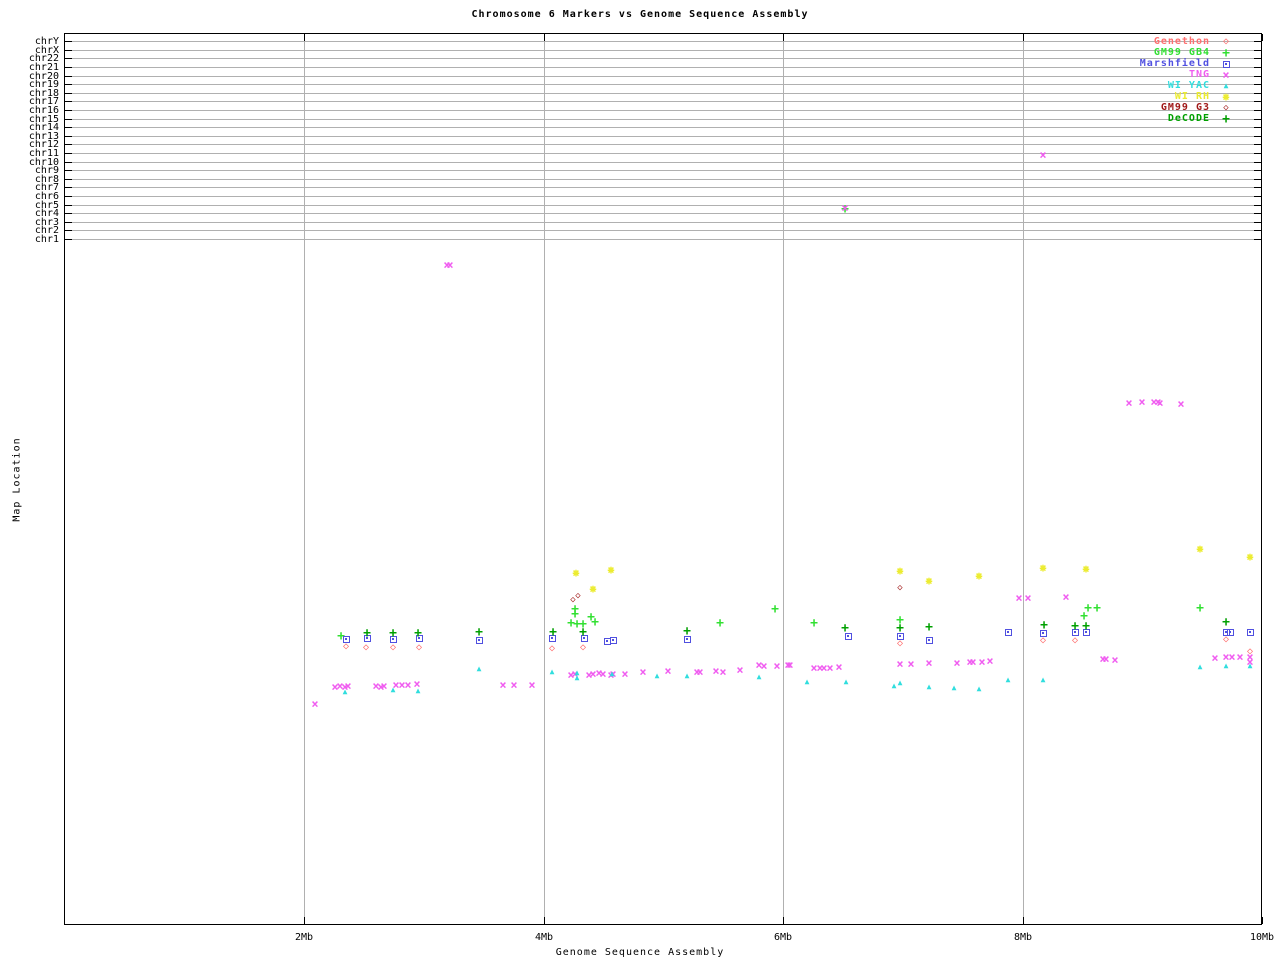 The image size is (1280, 960). I want to click on legend-label-decode: DeCODE, so click(1188, 118).